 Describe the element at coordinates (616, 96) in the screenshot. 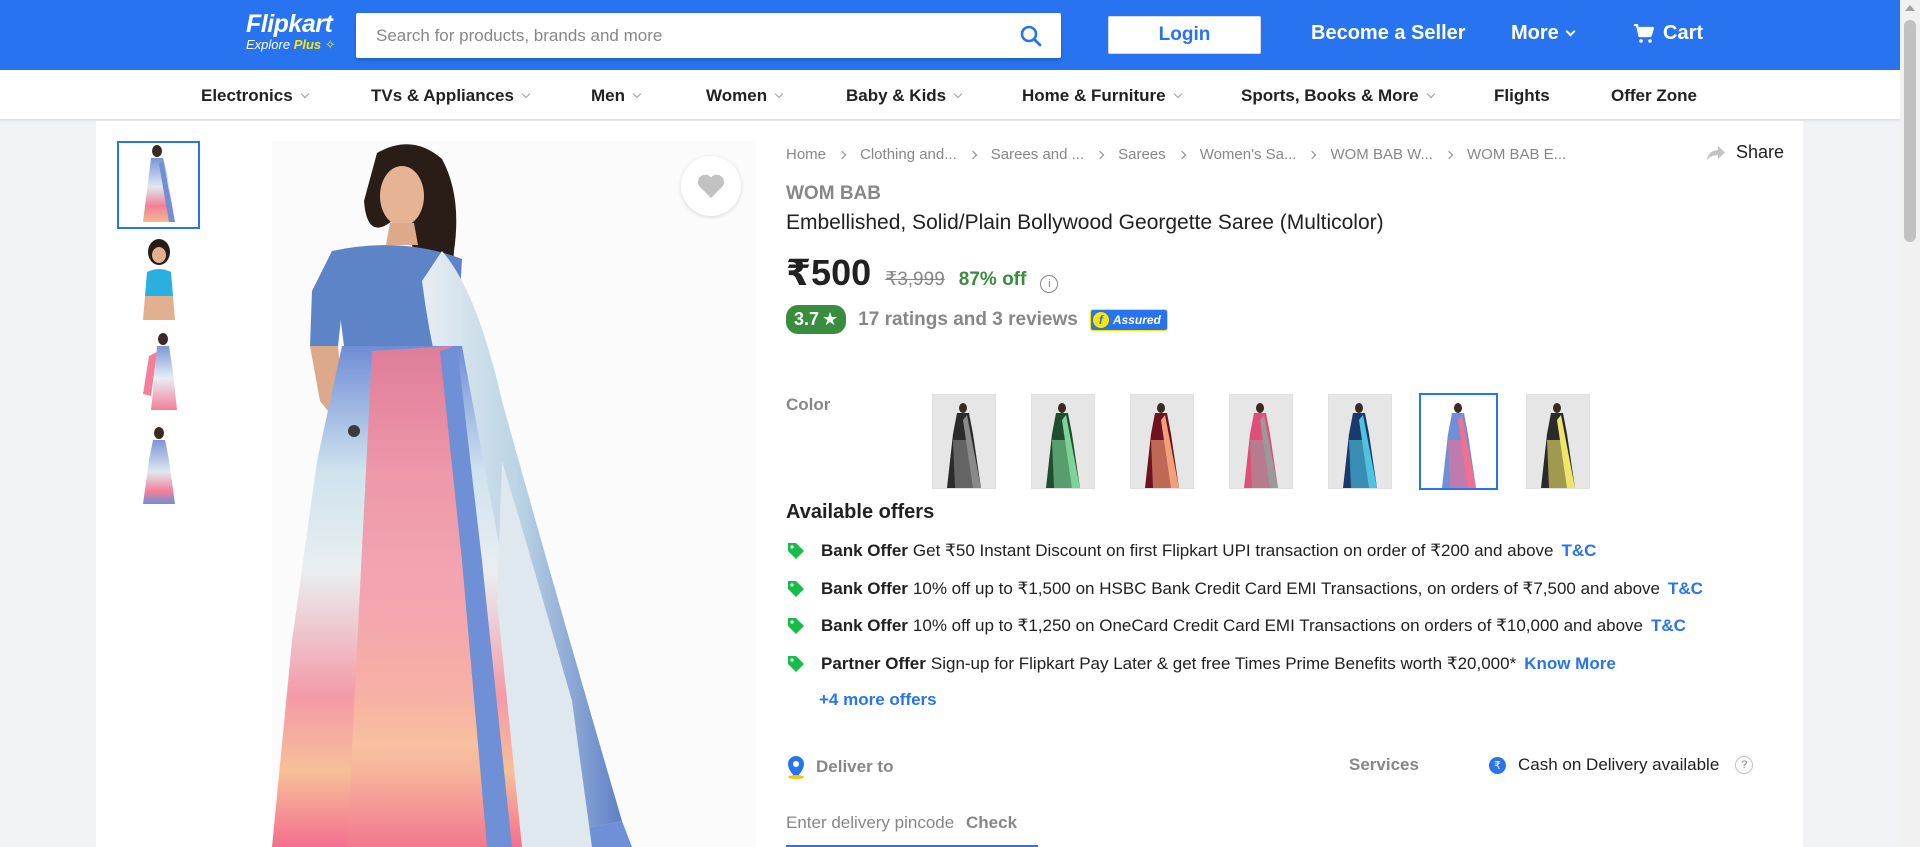

I see `category-men: Men` at that location.